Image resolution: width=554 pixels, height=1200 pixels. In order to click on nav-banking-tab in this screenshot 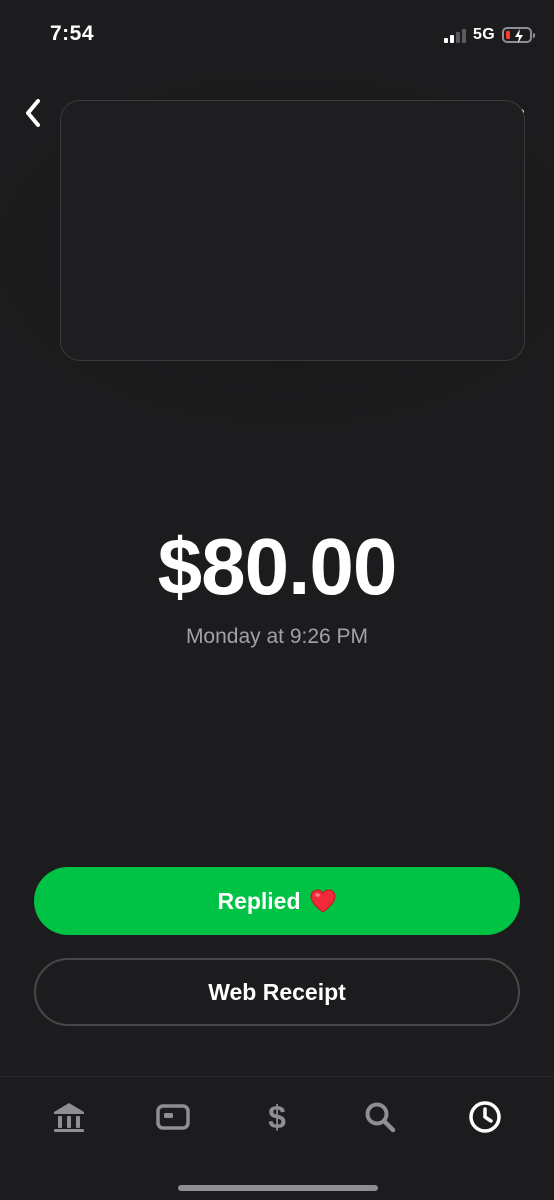, I will do `click(69, 1117)`.